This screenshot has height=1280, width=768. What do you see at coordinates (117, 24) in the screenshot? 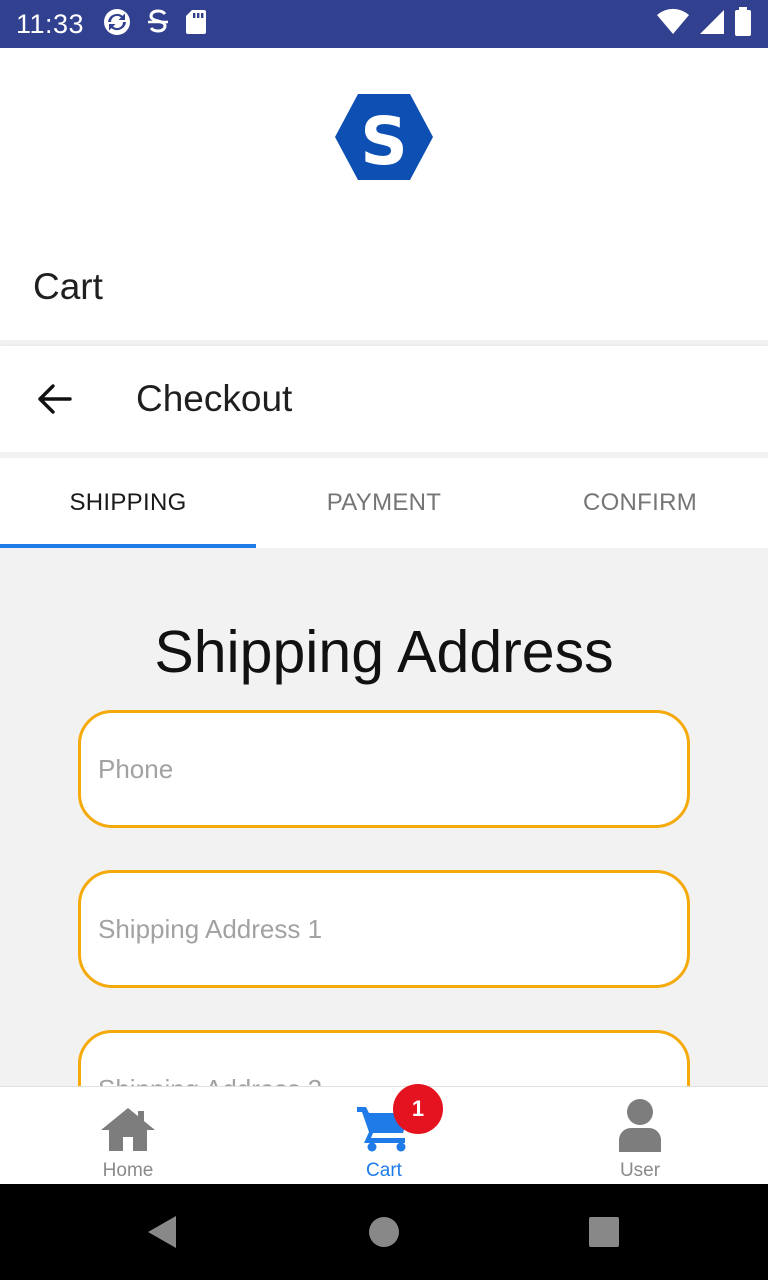
I see `sync-icon` at bounding box center [117, 24].